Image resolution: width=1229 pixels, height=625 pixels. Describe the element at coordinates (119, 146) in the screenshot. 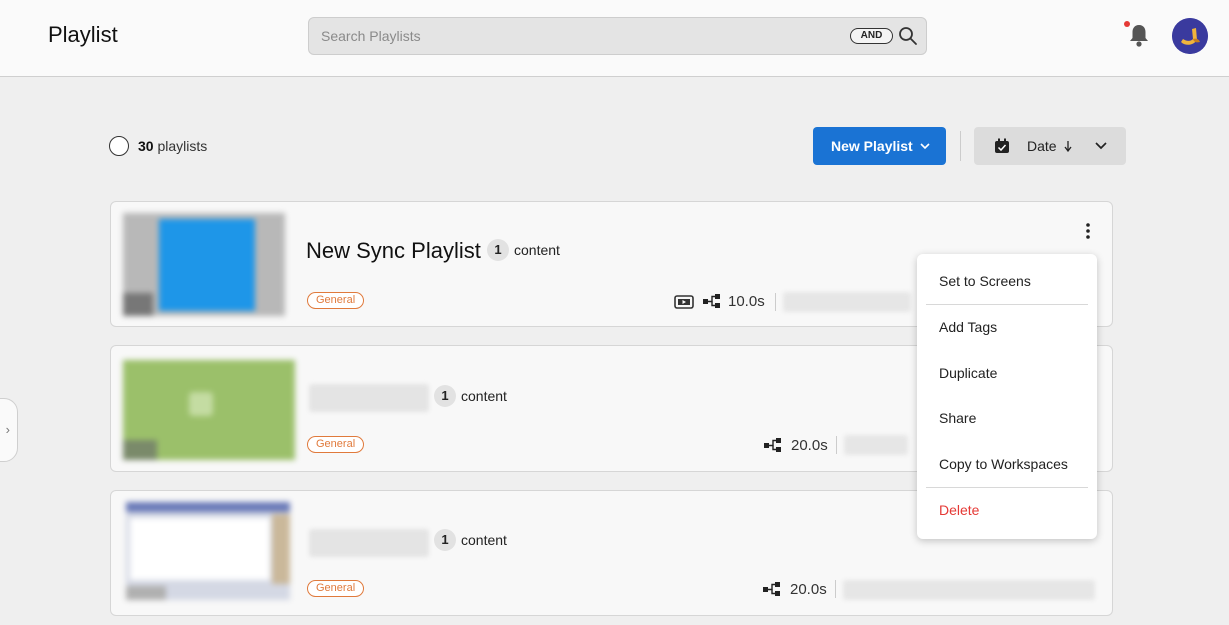

I see `select-all-checkbox` at that location.